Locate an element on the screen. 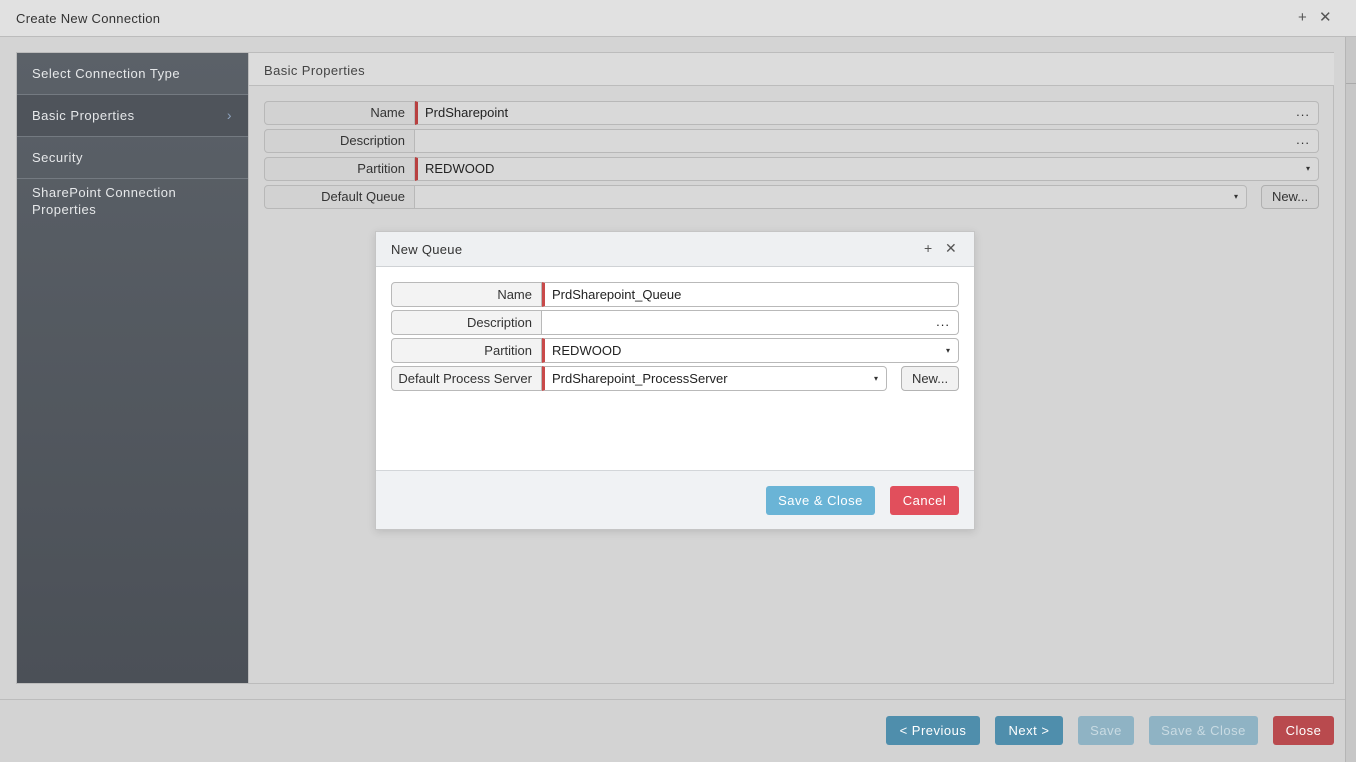  page-title: Basic Properties is located at coordinates (315, 70).